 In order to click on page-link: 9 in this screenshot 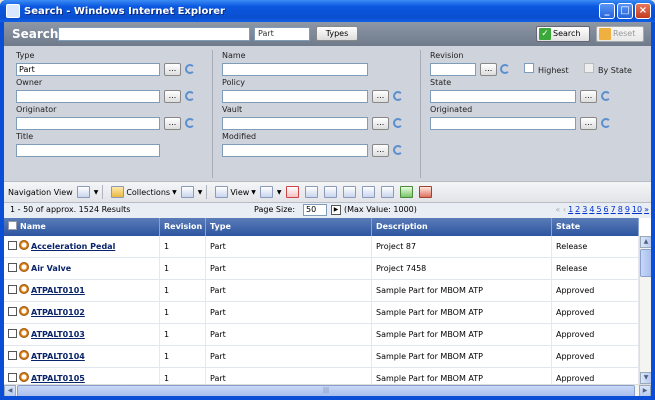, I will do `click(627, 209)`.